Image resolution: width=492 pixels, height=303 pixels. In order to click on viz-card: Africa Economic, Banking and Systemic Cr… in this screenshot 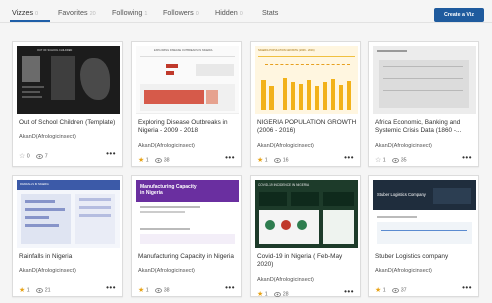, I will do `click(423, 104)`.